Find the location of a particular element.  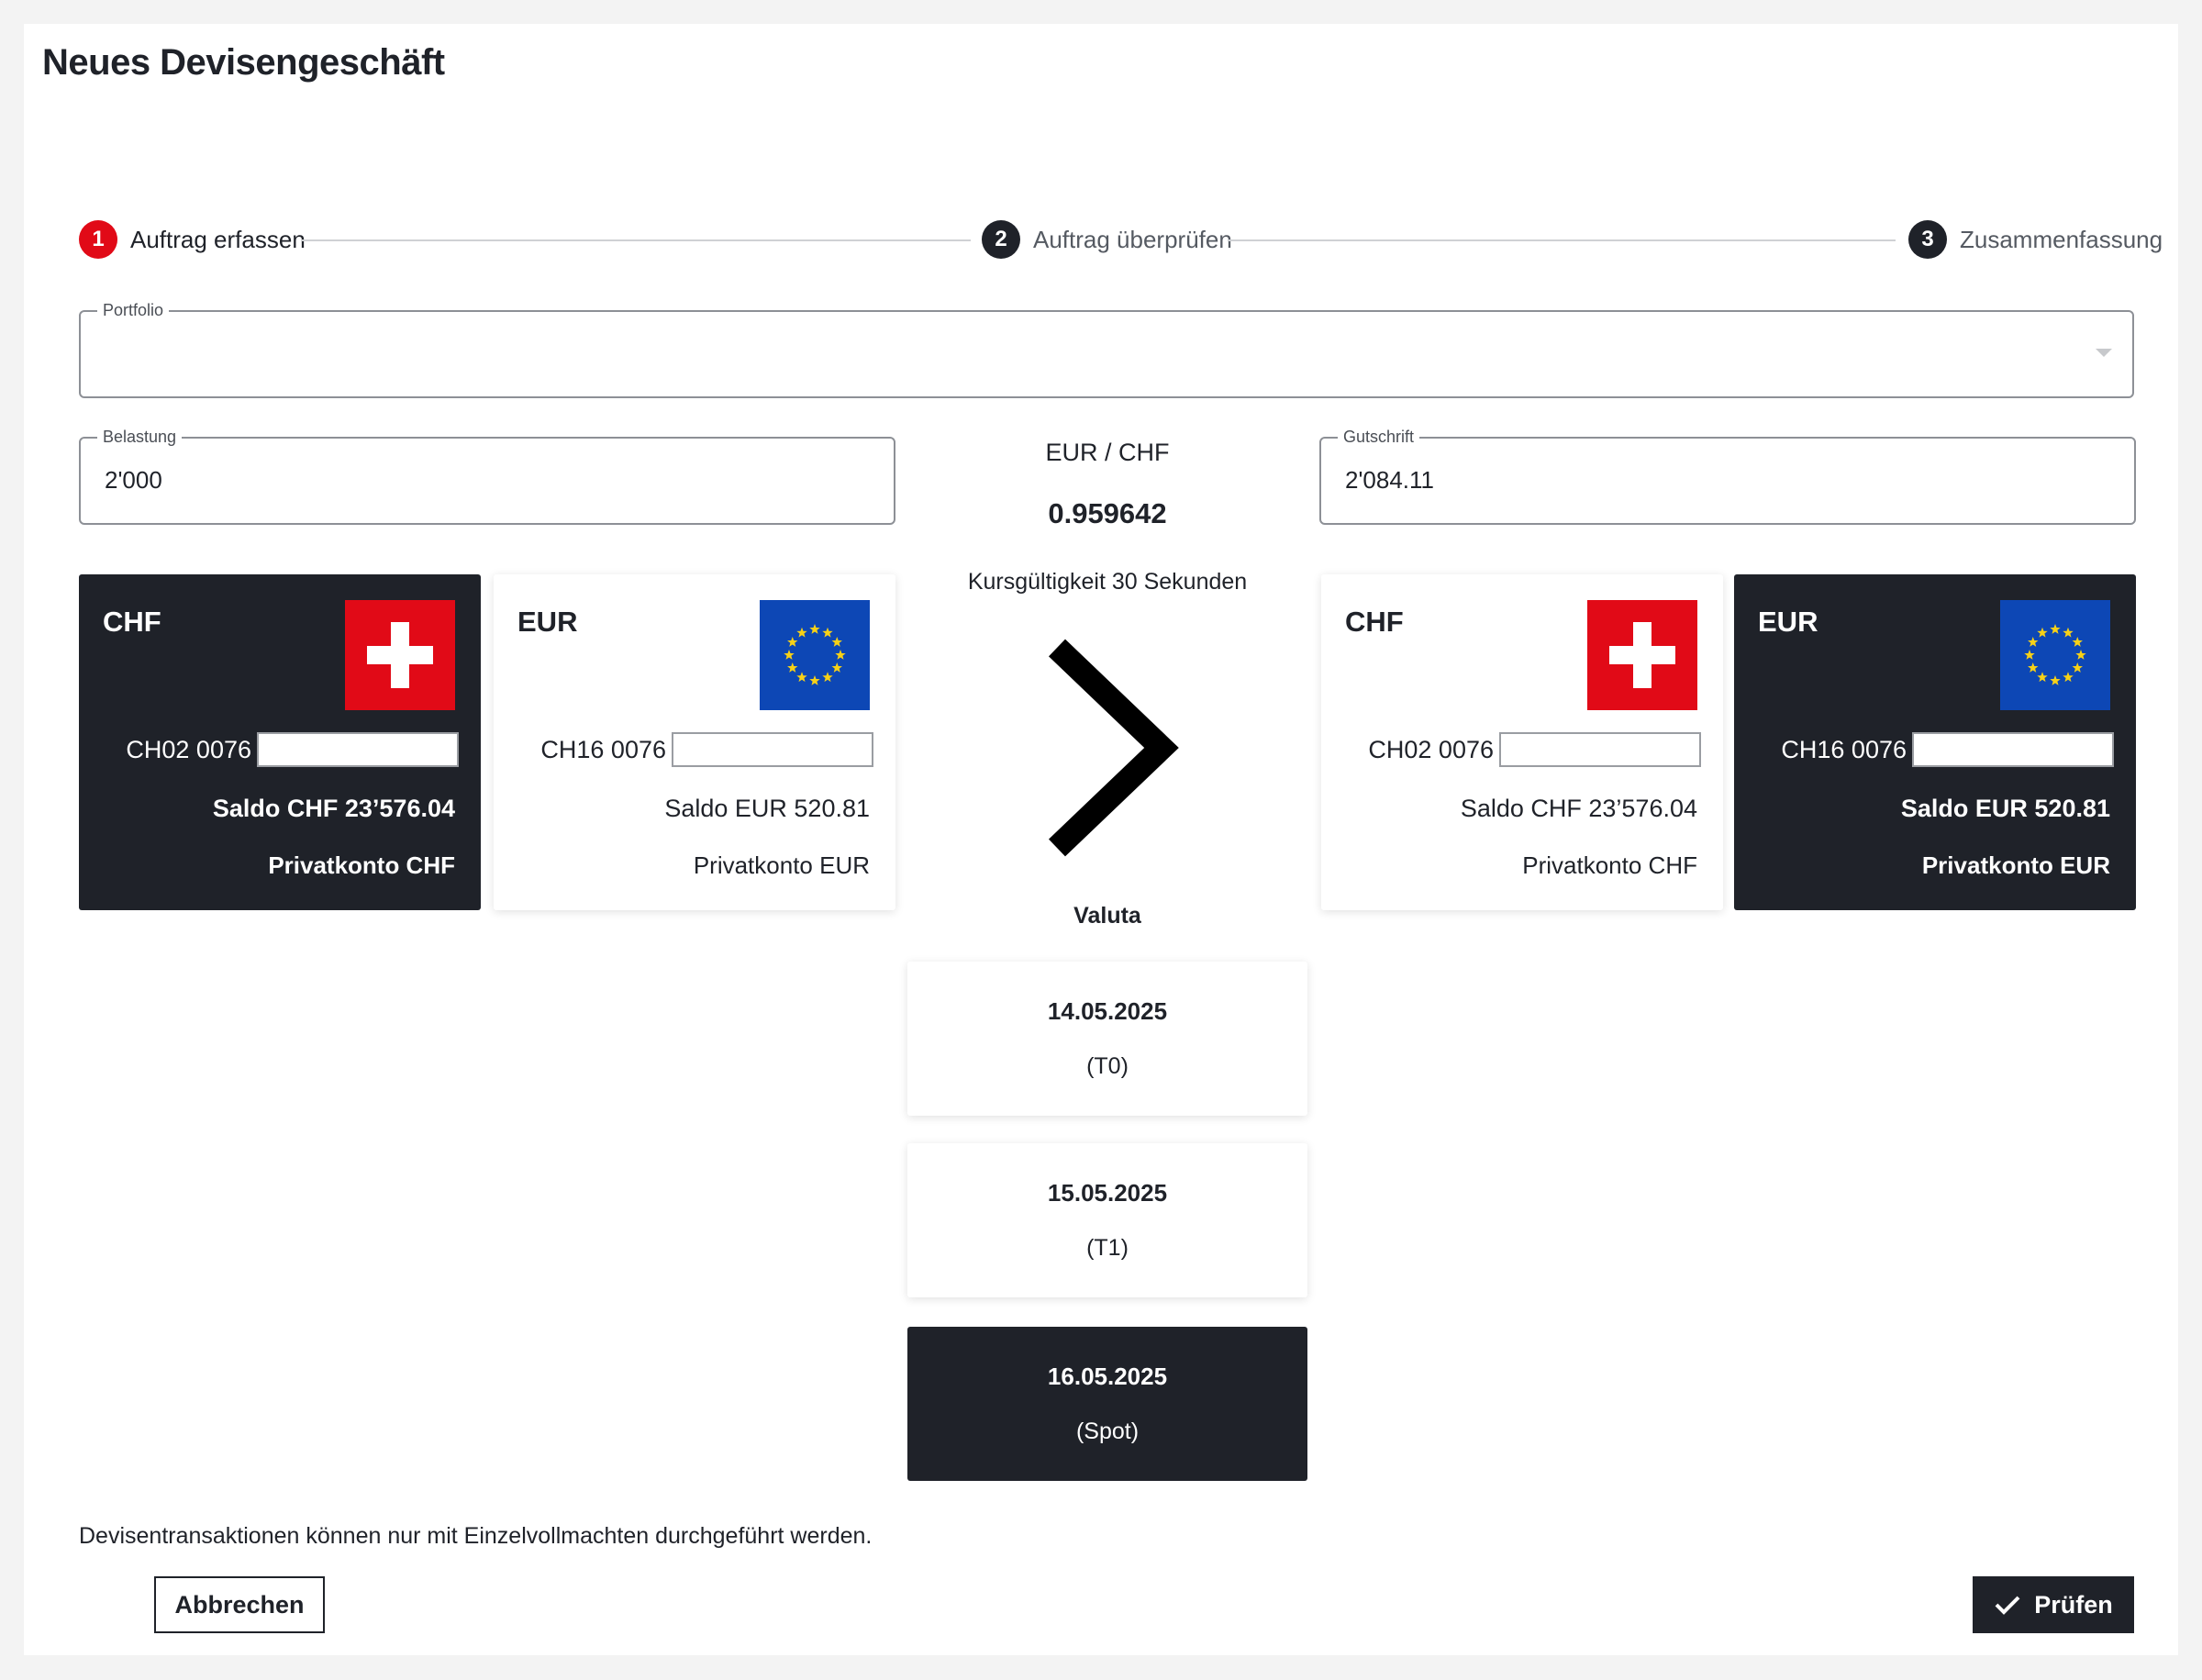

valuta-tag: (Spot) is located at coordinates (1107, 1431).